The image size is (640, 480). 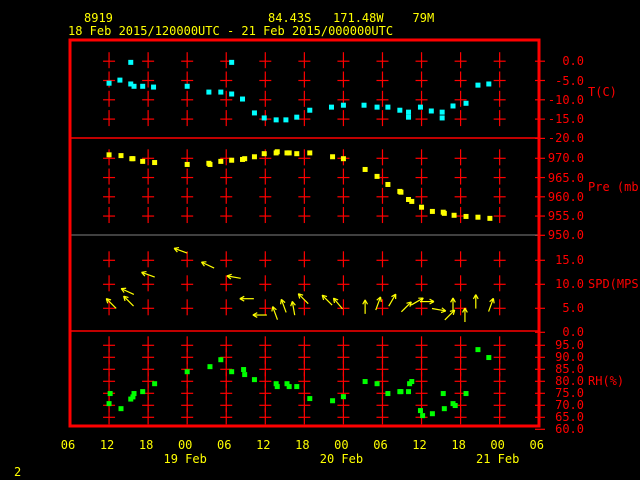 I want to click on y-tick-label: -20.0, so click(x=565, y=138).